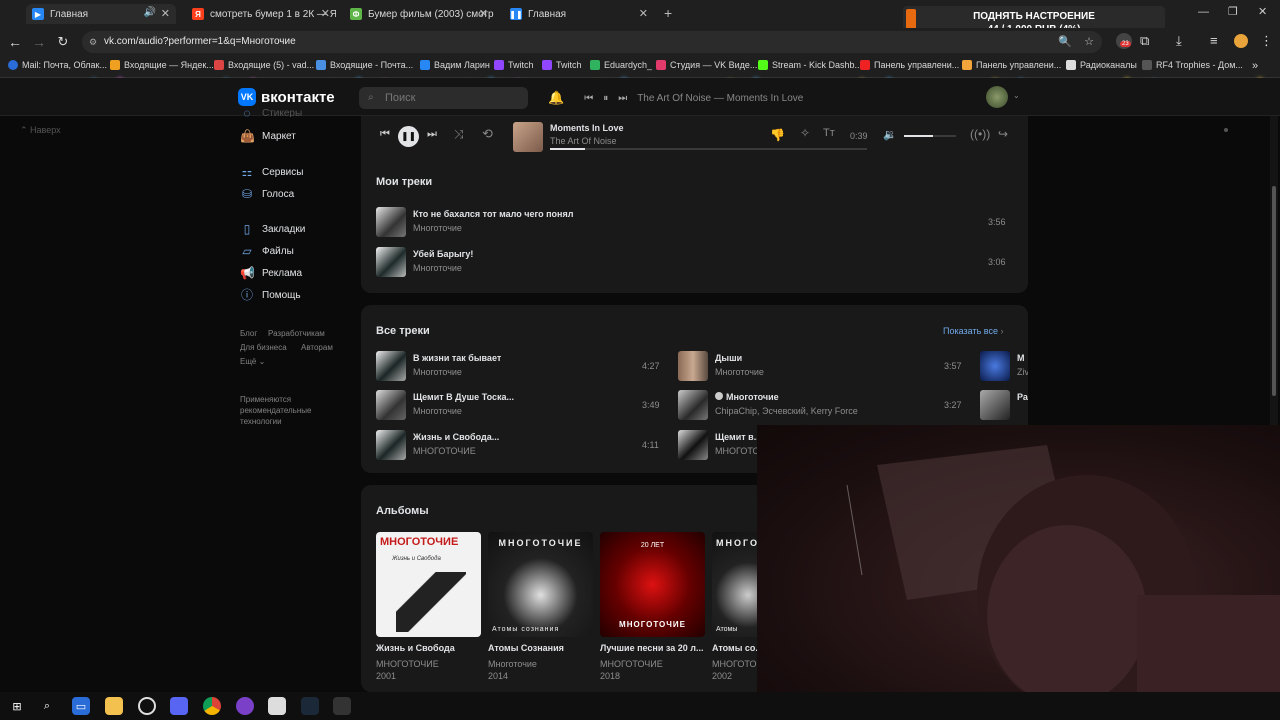 This screenshot has height=720, width=1280. I want to click on tab-film: Ф Бумер фильм (2003) смотреть ✕, so click(419, 14).